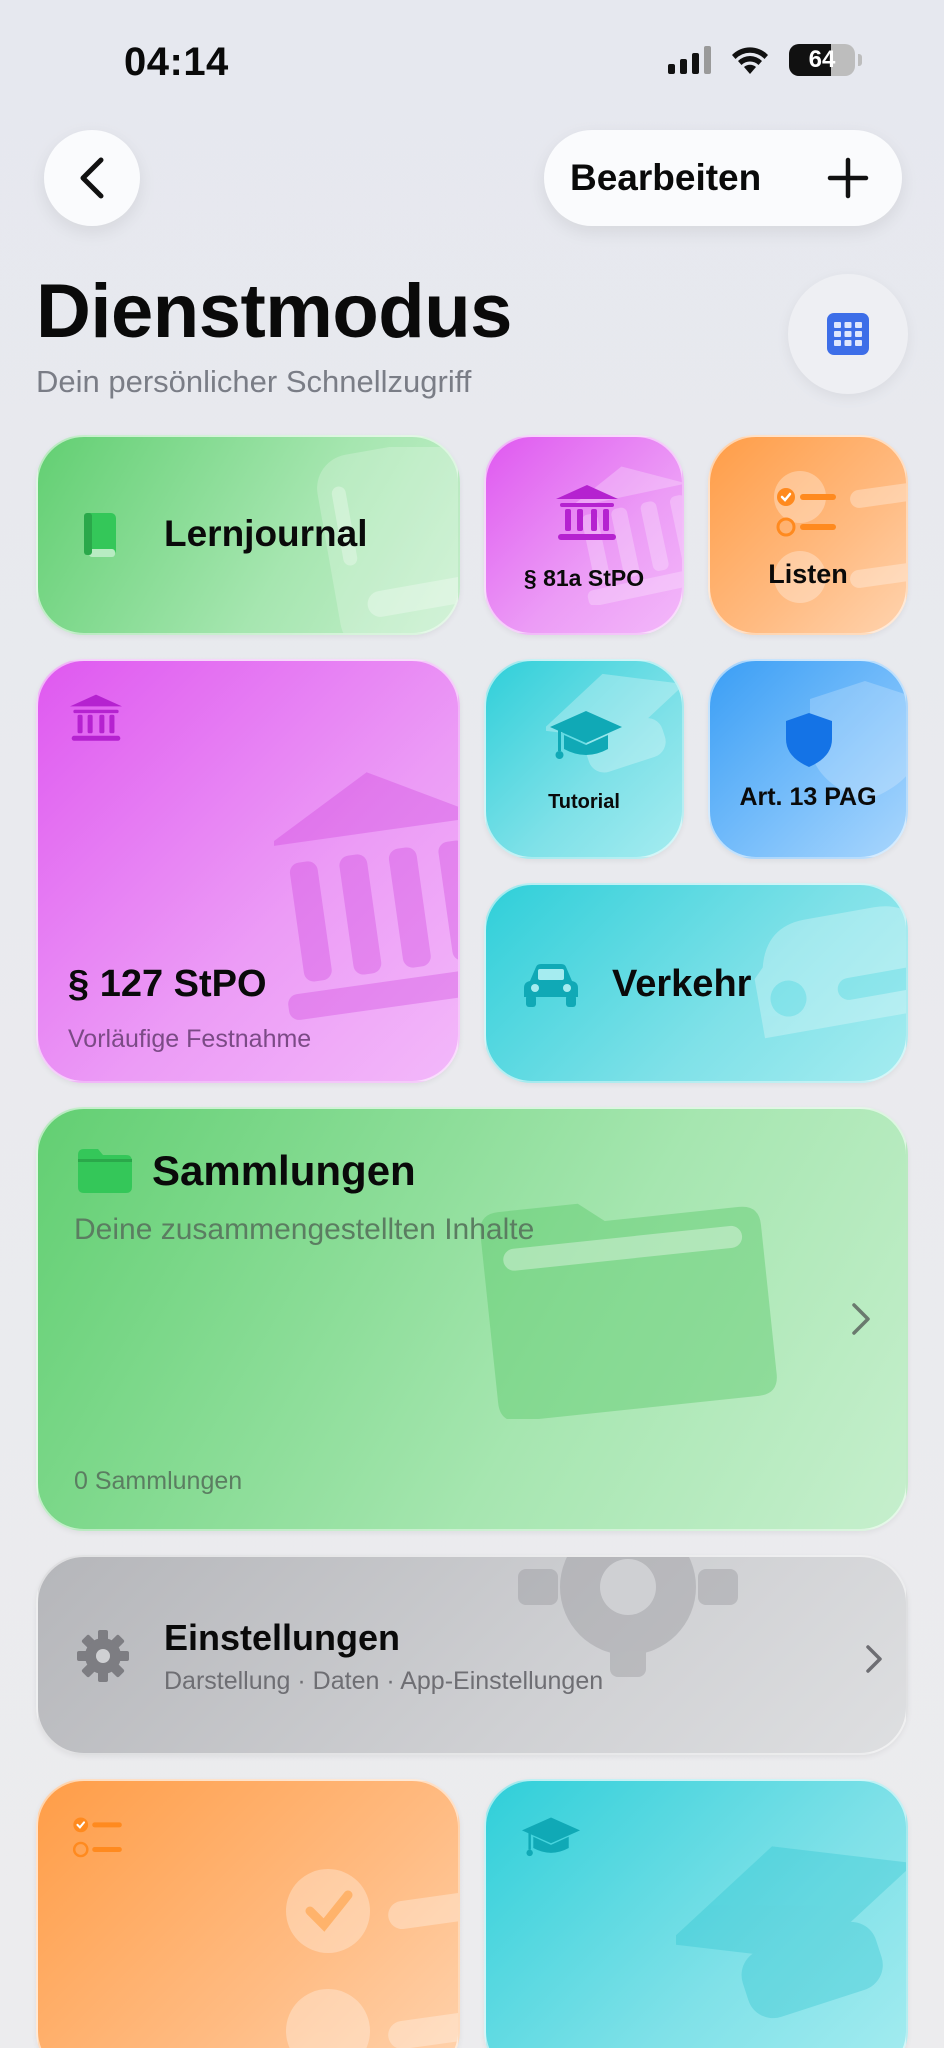 The width and height of the screenshot is (944, 2048). I want to click on back-button, so click(92, 178).